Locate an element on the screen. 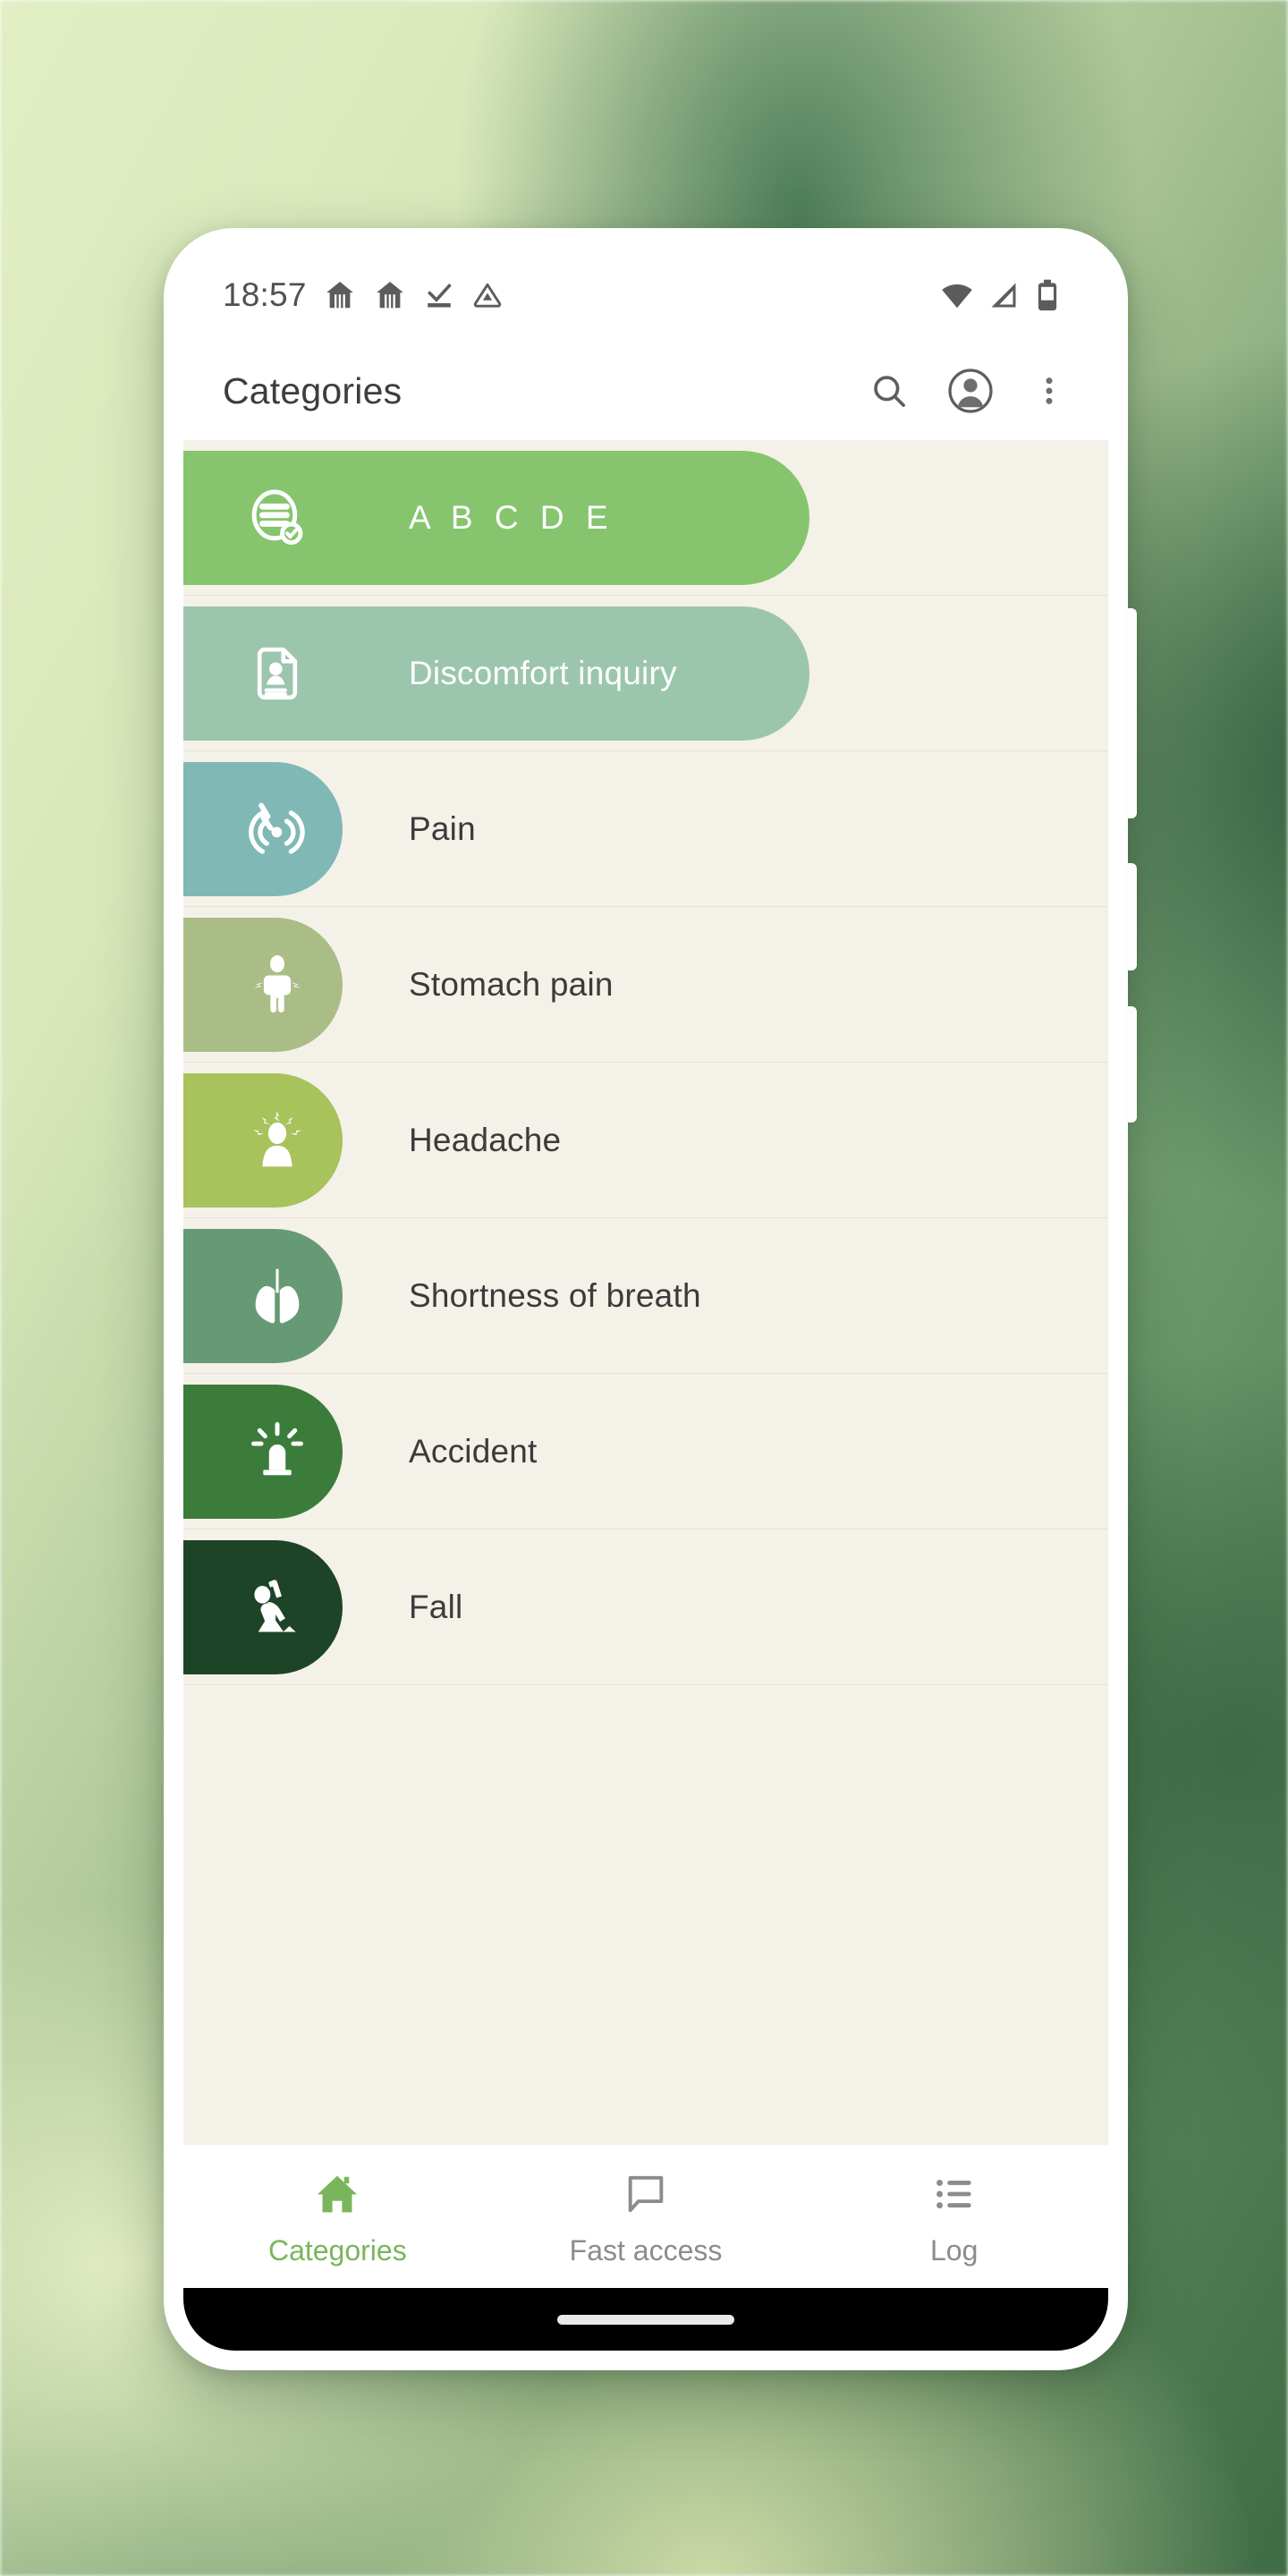 The image size is (1288, 2576). list-item-label: Pain is located at coordinates (442, 828).